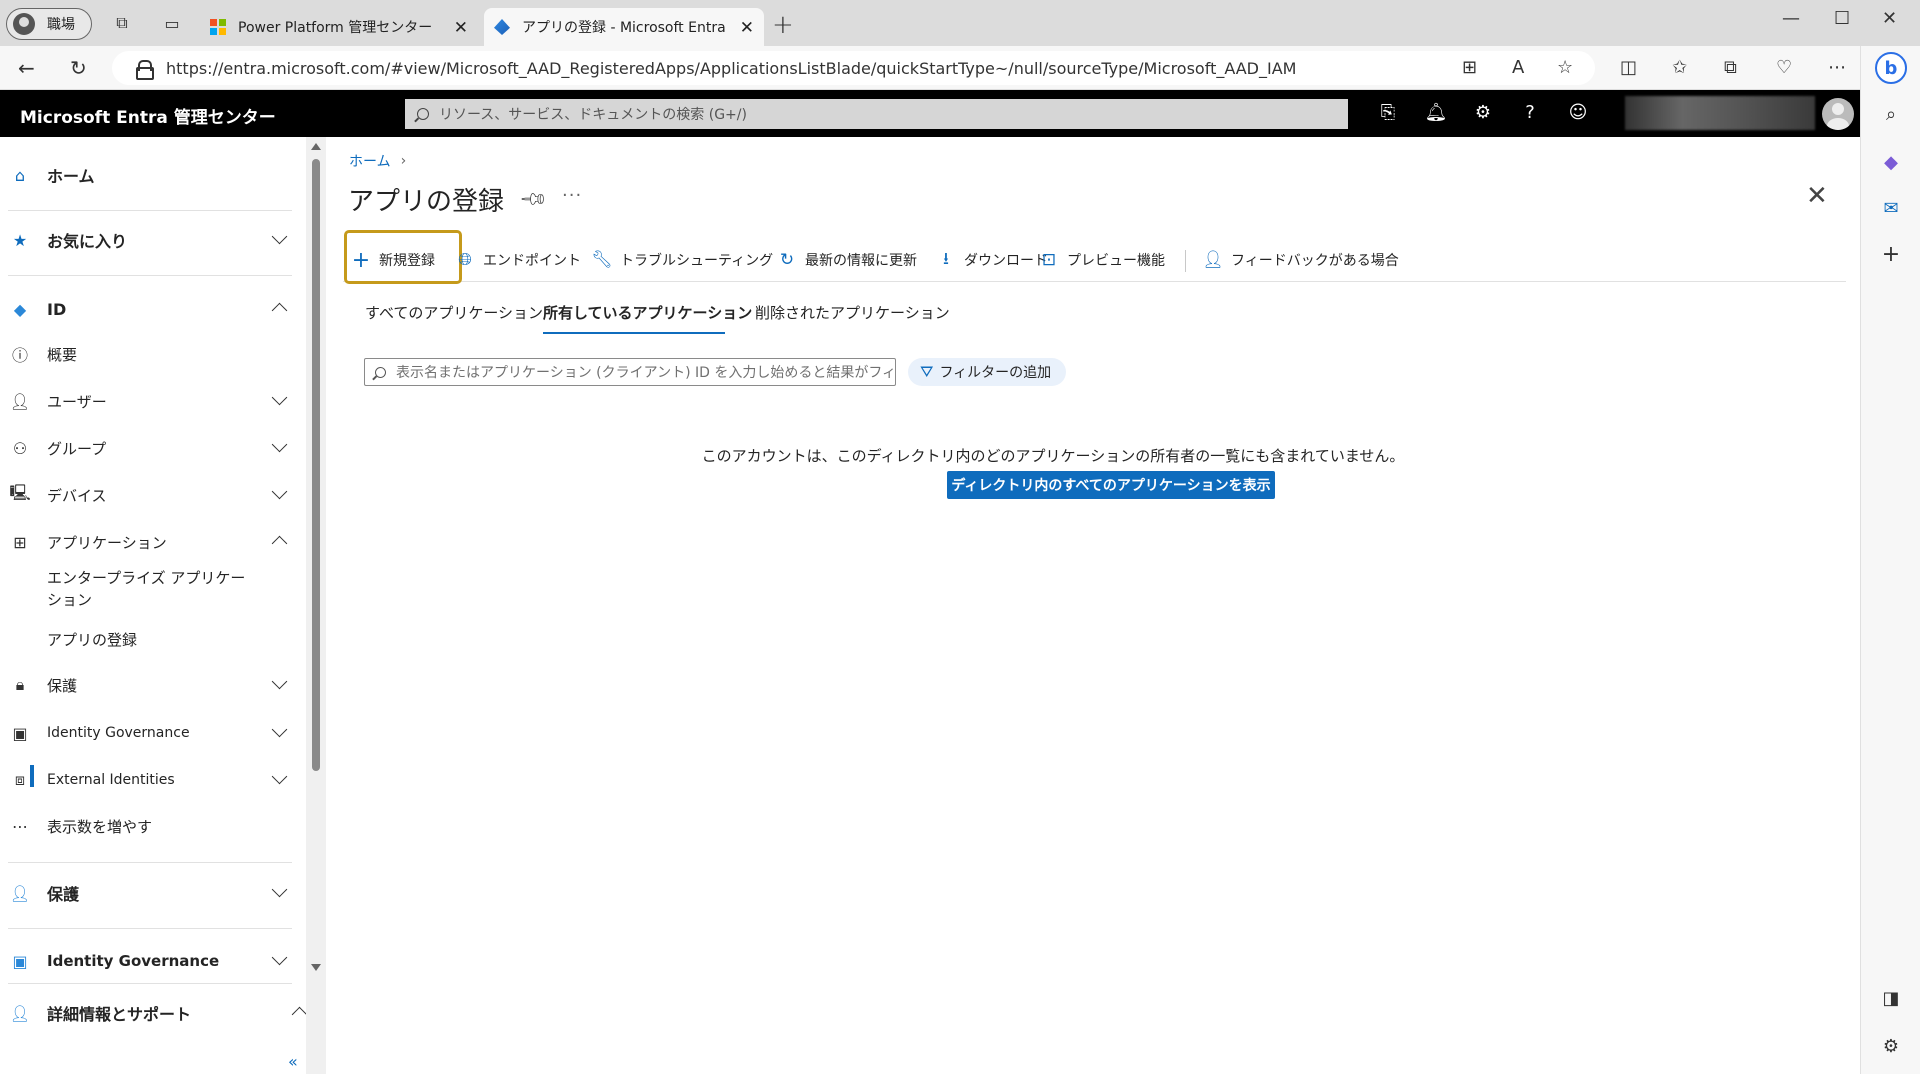 The image size is (1920, 1074). I want to click on scrollbar-thumb, so click(316, 465).